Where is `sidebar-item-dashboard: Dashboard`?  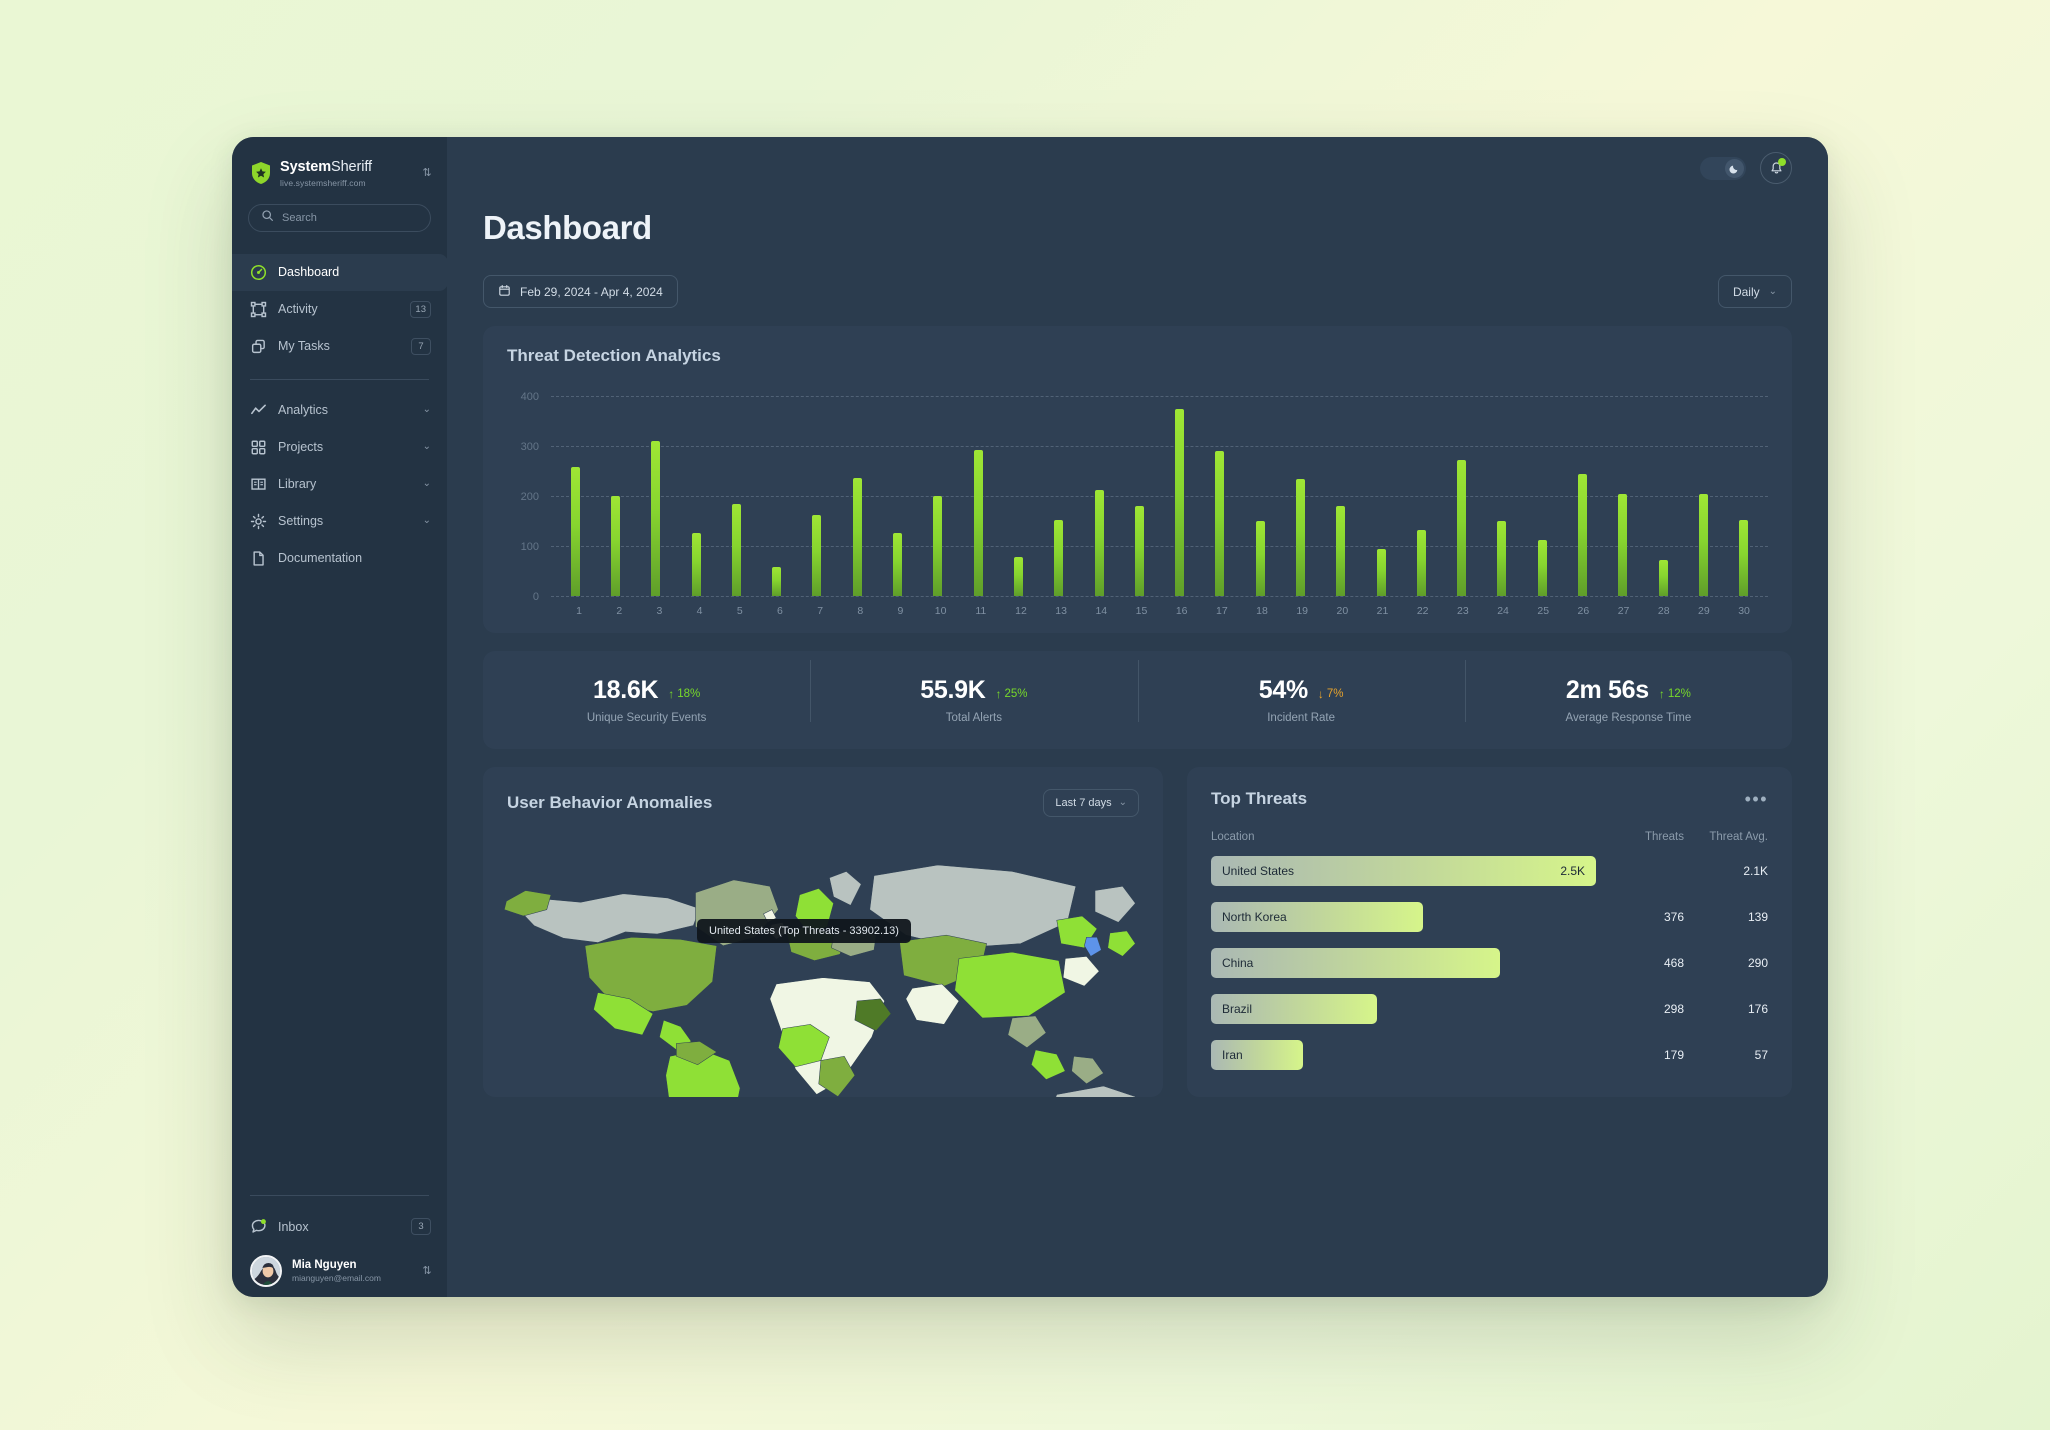 sidebar-item-dashboard: Dashboard is located at coordinates (340, 272).